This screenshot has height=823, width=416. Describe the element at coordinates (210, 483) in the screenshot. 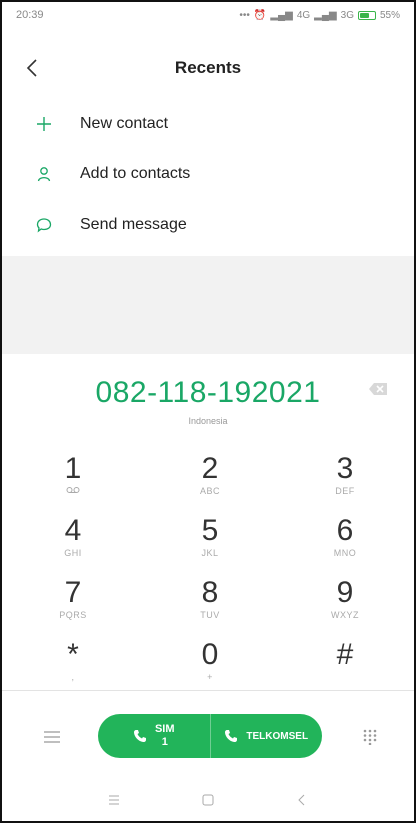

I see `key-2: 2 ABC` at that location.